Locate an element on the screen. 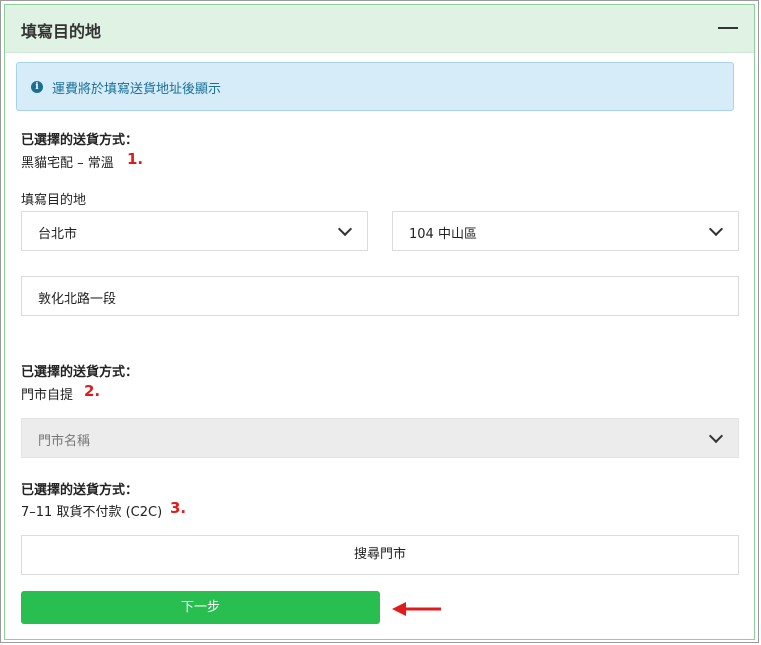  address-input-value: 敦化北路一段 is located at coordinates (77, 299).